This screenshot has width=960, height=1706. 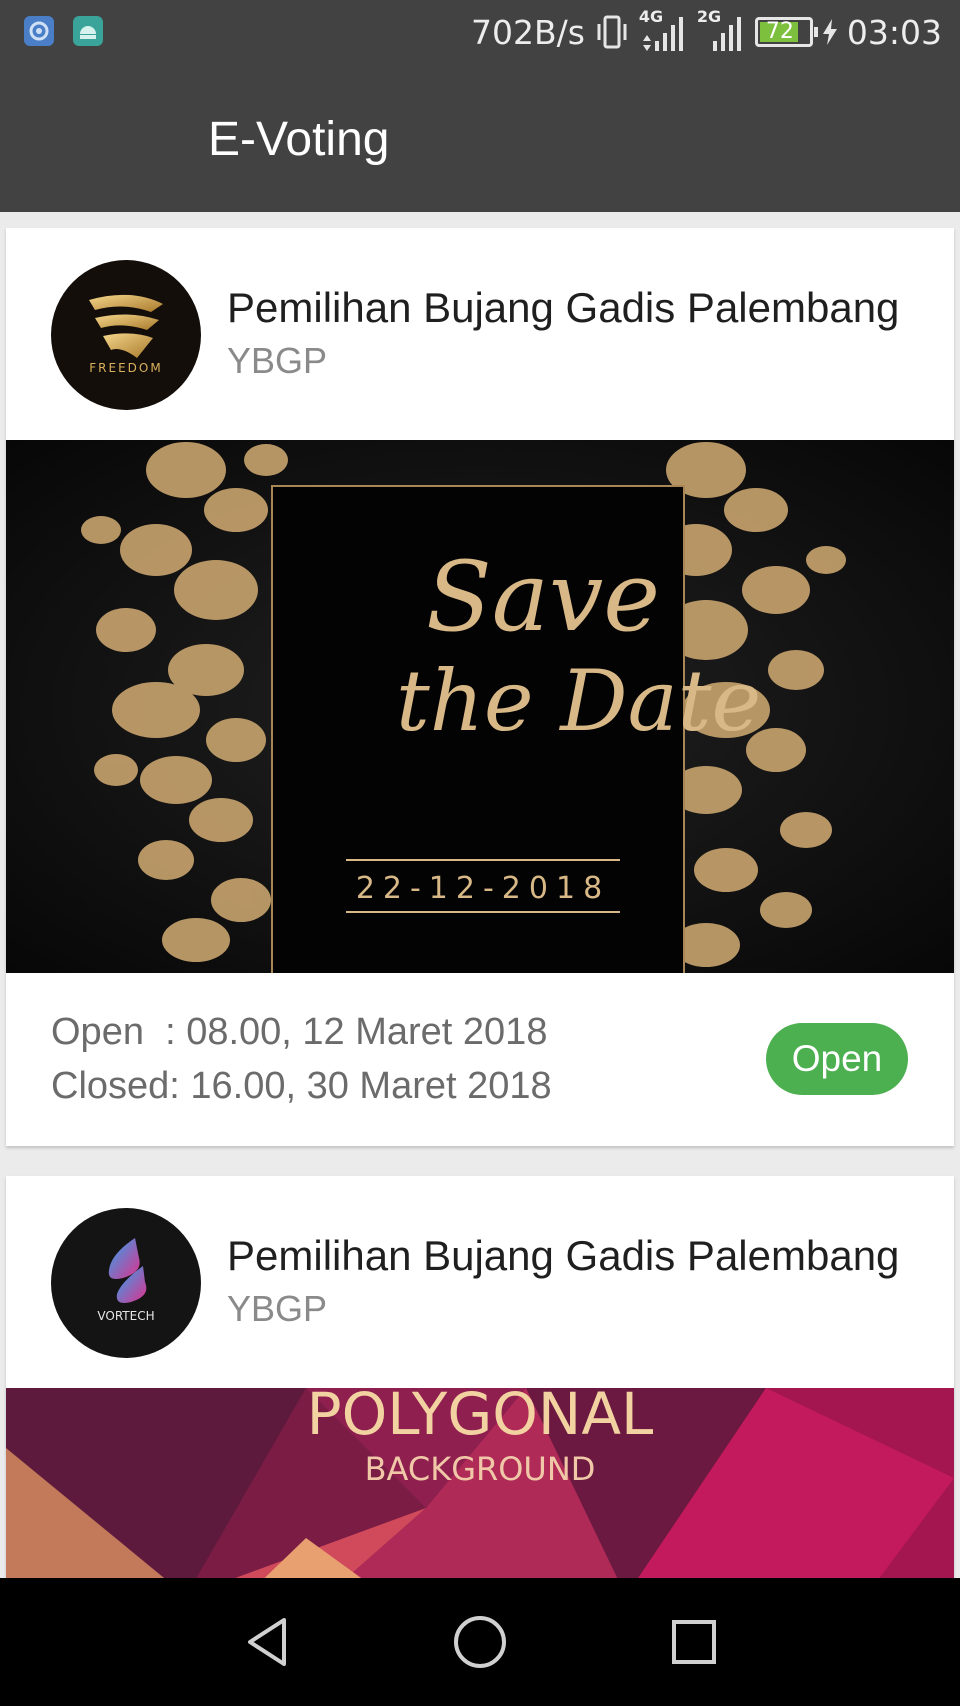 What do you see at coordinates (578, 701) in the screenshot?
I see `svg-text: the Date` at bounding box center [578, 701].